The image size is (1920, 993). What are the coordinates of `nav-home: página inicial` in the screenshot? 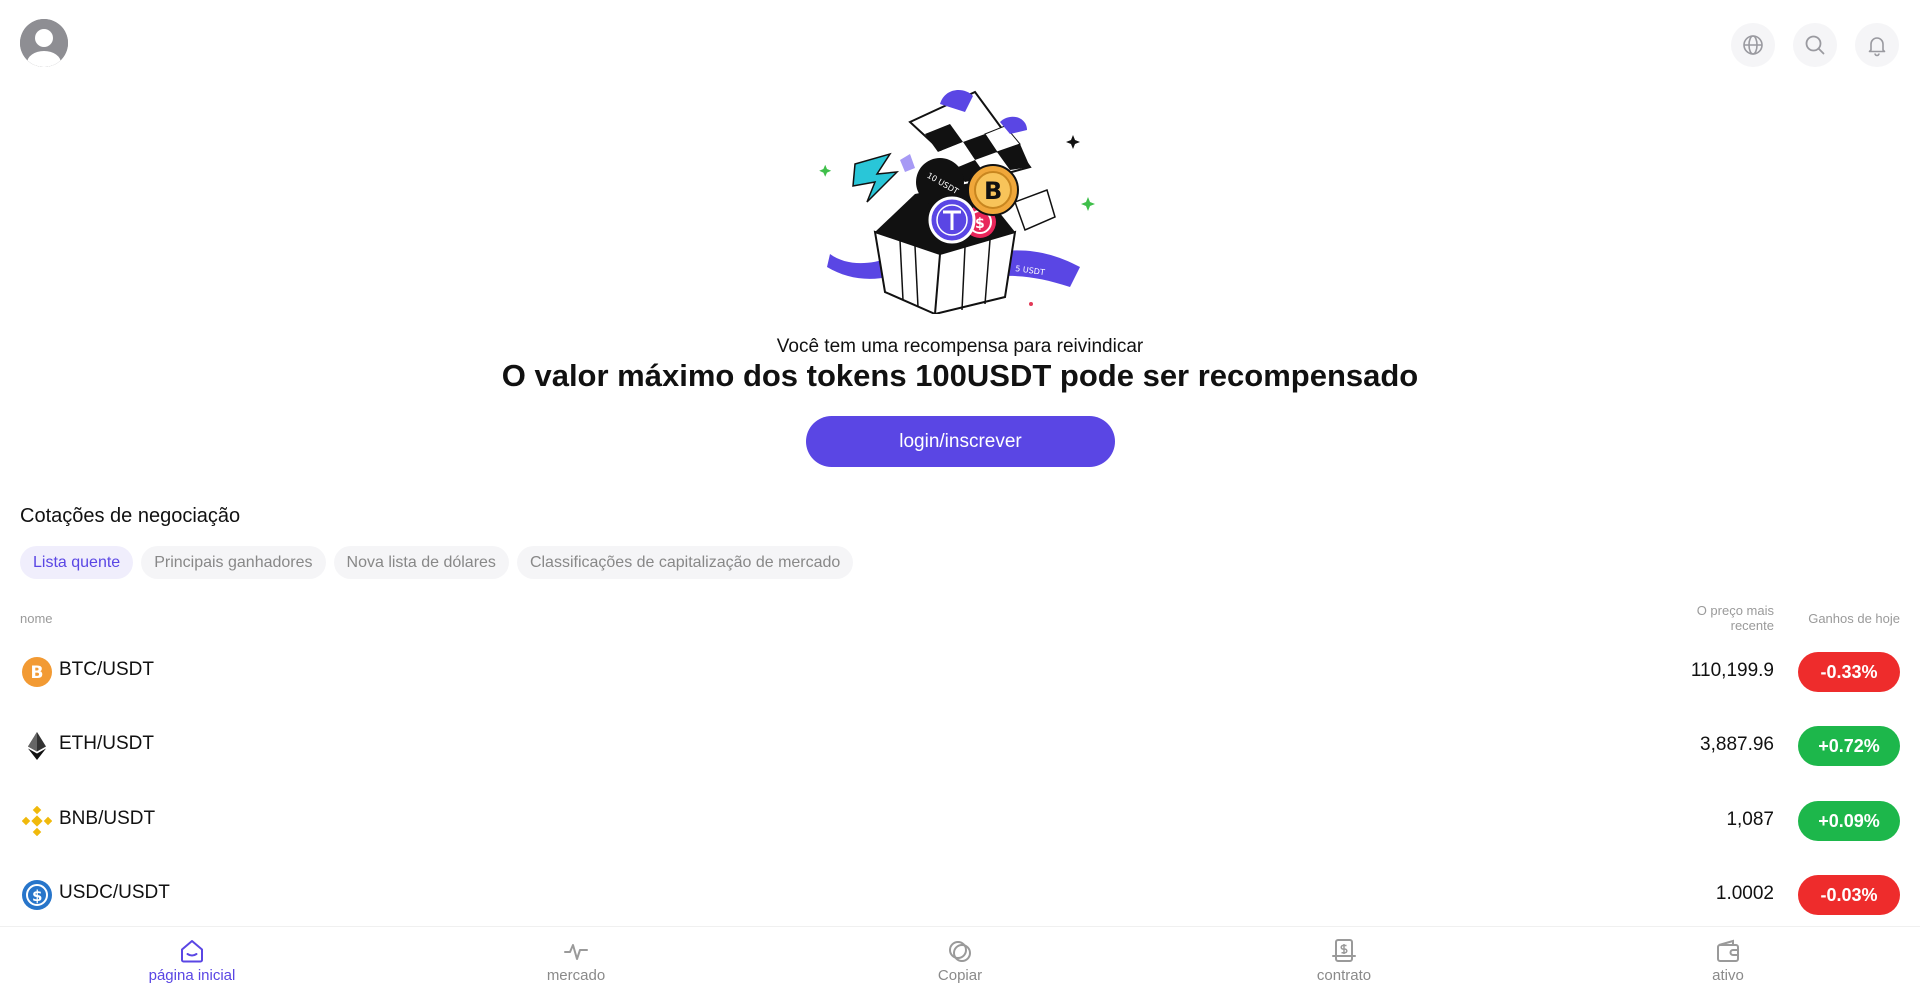 It's located at (192, 960).